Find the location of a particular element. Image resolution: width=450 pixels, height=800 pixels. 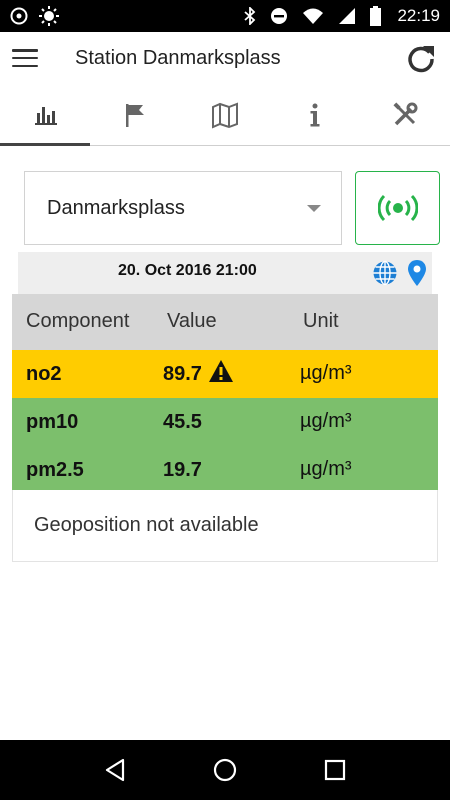

menu-icon is located at coordinates (25, 58).